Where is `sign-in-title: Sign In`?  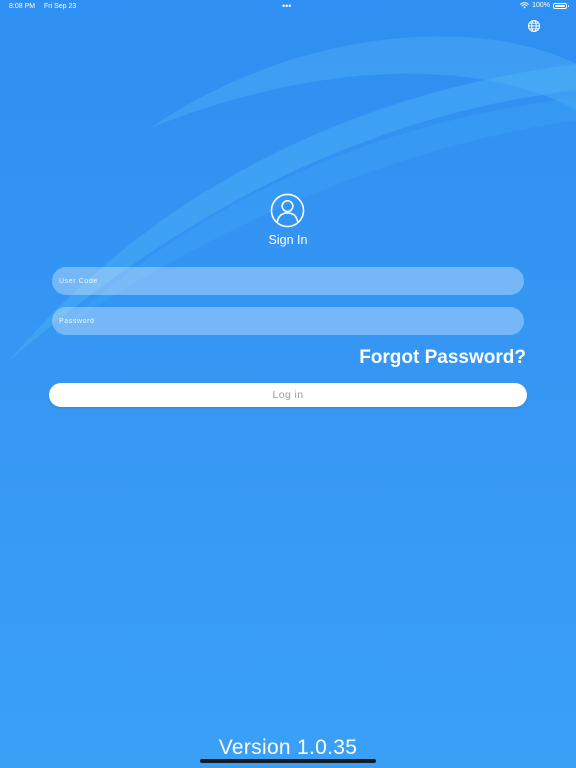
sign-in-title: Sign In is located at coordinates (288, 240).